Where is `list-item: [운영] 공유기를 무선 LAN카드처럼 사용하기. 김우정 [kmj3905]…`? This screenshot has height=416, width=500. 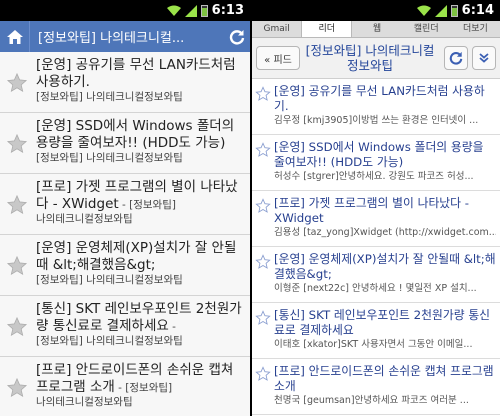
list-item: [운영] 공유기를 무선 LAN카드처럼 사용하기. 김우정 [kmj3905]… is located at coordinates (376, 107).